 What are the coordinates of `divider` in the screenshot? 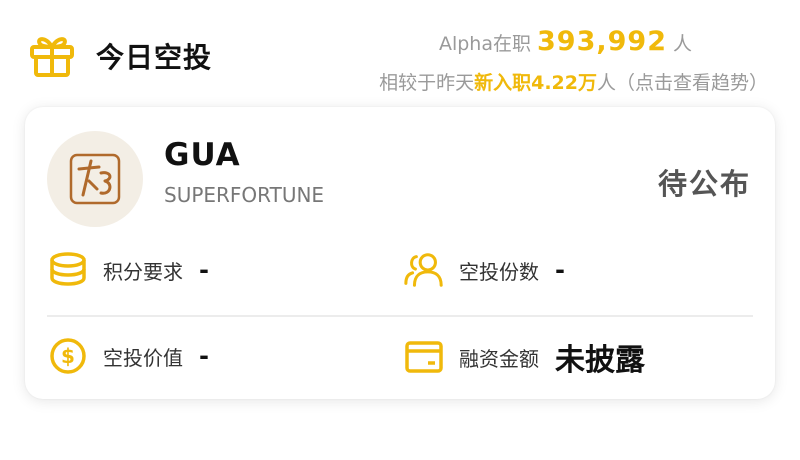 It's located at (400, 316).